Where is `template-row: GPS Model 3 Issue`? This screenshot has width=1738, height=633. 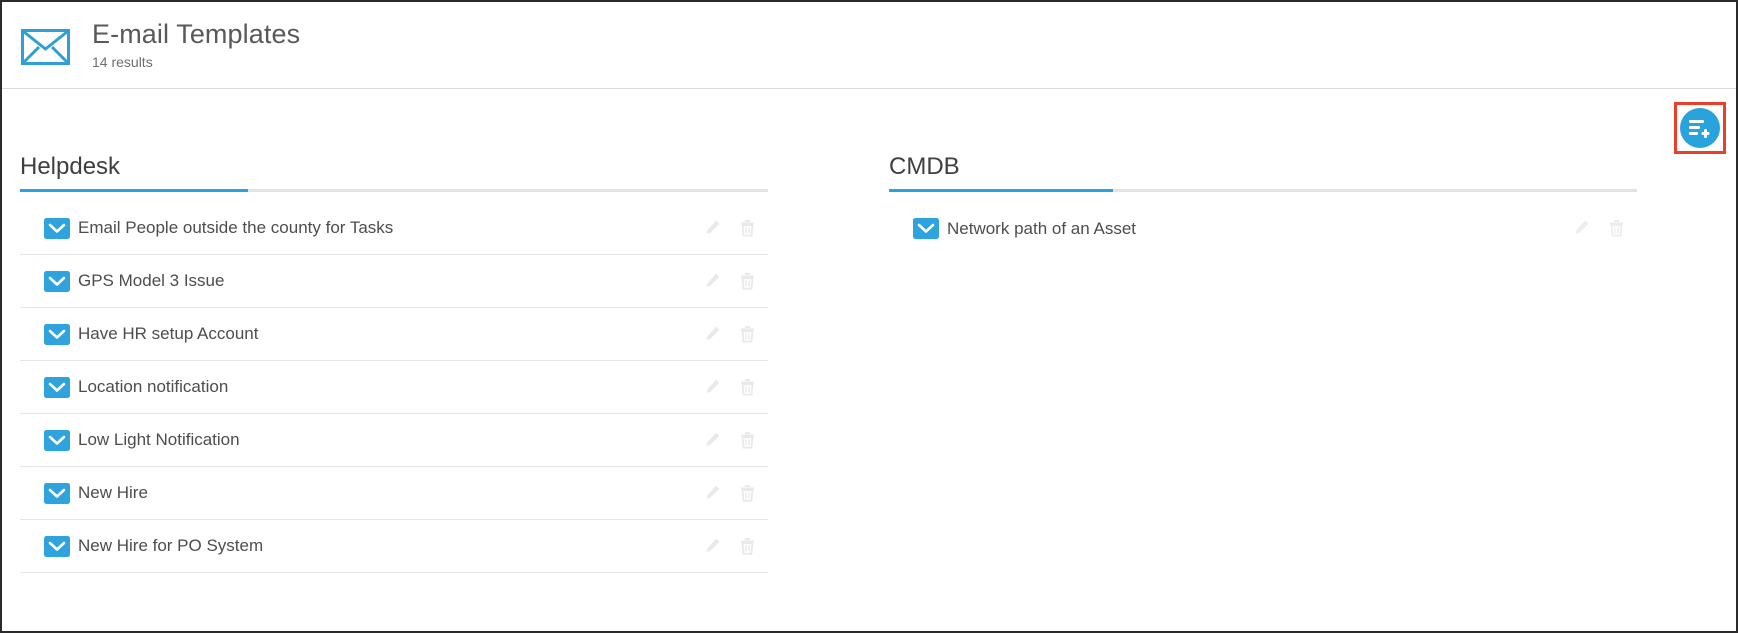 template-row: GPS Model 3 Issue is located at coordinates (394, 281).